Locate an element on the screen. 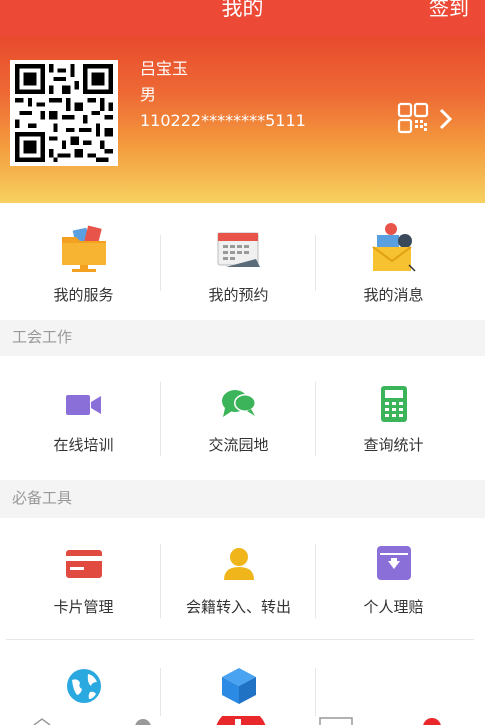  page-title: 我的 is located at coordinates (242, 10).